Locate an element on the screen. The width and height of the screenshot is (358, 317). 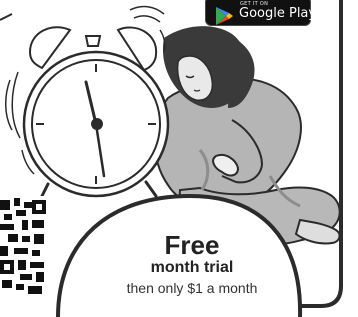
google-play-icon is located at coordinates (224, 16).